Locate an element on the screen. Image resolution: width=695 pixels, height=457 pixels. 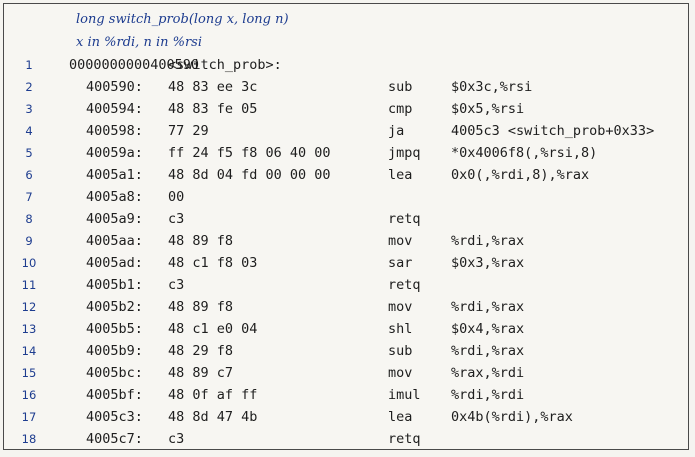
instruction-address: 4005c7: is located at coordinates (114, 439).